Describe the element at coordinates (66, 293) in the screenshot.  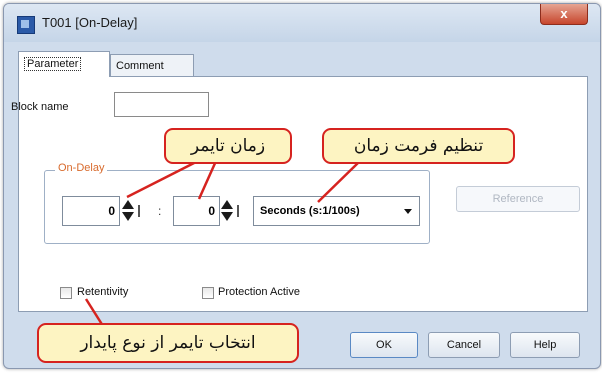
I see `retentivity-checkbox` at that location.